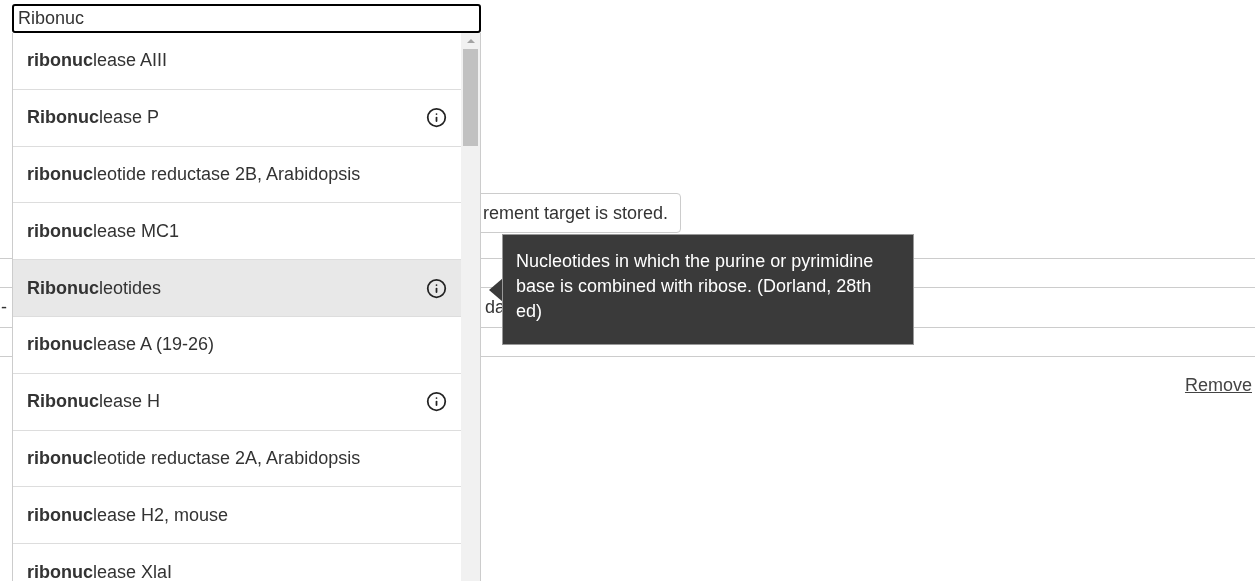 Image resolution: width=1255 pixels, height=581 pixels. What do you see at coordinates (470, 307) in the screenshot?
I see `scrollbar` at bounding box center [470, 307].